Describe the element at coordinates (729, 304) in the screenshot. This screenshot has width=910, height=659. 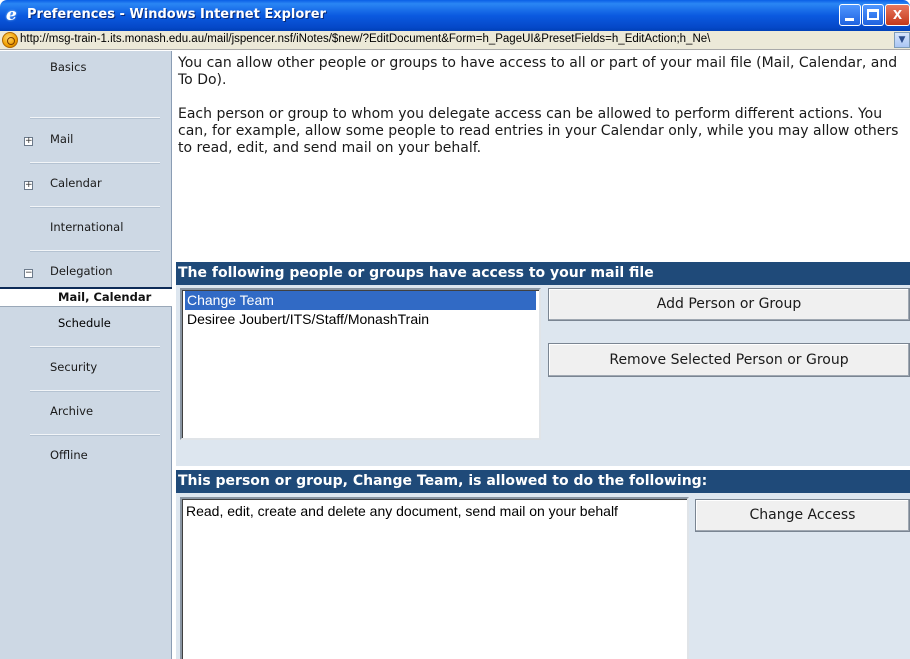
I see `add-person-button: Add Person or Group` at that location.